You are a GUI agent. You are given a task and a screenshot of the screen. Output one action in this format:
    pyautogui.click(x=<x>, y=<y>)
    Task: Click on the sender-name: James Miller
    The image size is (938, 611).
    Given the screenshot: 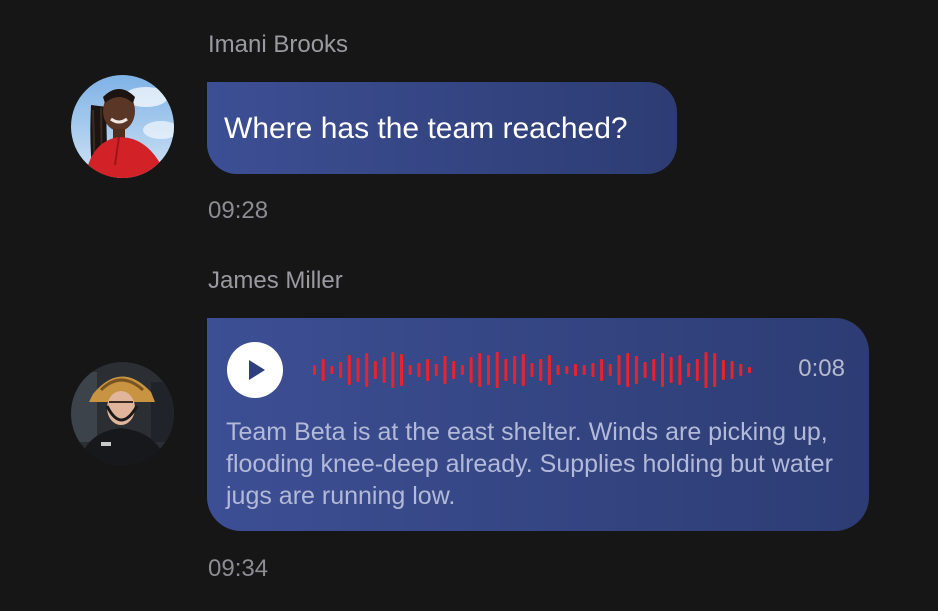 What is the action you would take?
    pyautogui.click(x=275, y=280)
    